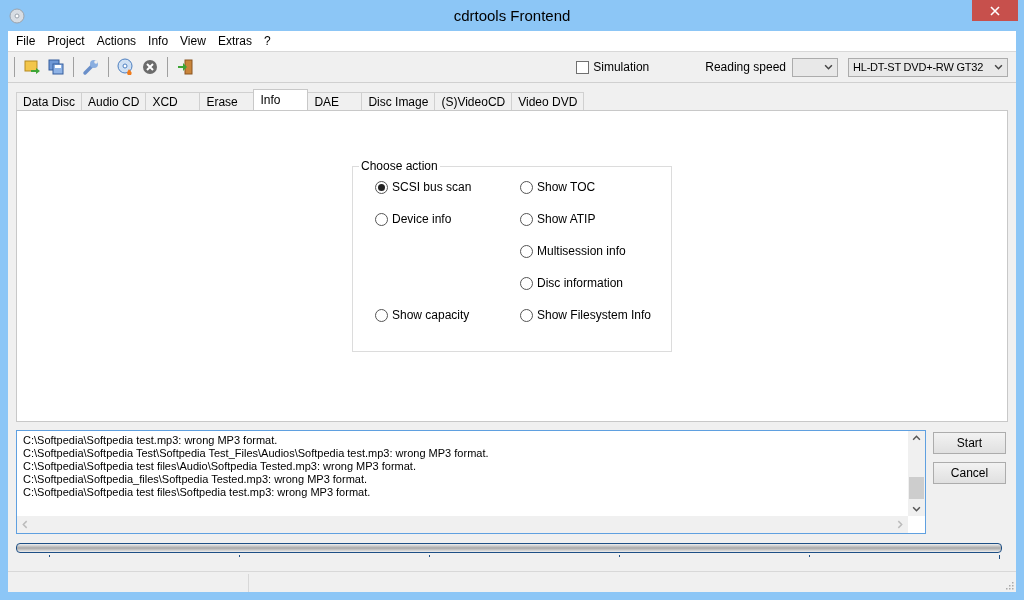 This screenshot has width=1024, height=600. I want to click on reading-speed-dropdown, so click(815, 67).